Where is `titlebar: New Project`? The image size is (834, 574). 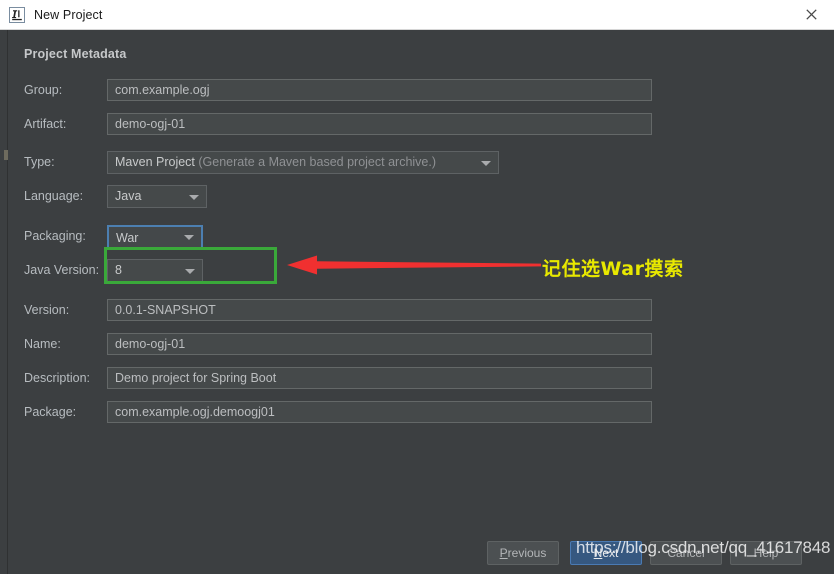 titlebar: New Project is located at coordinates (417, 15).